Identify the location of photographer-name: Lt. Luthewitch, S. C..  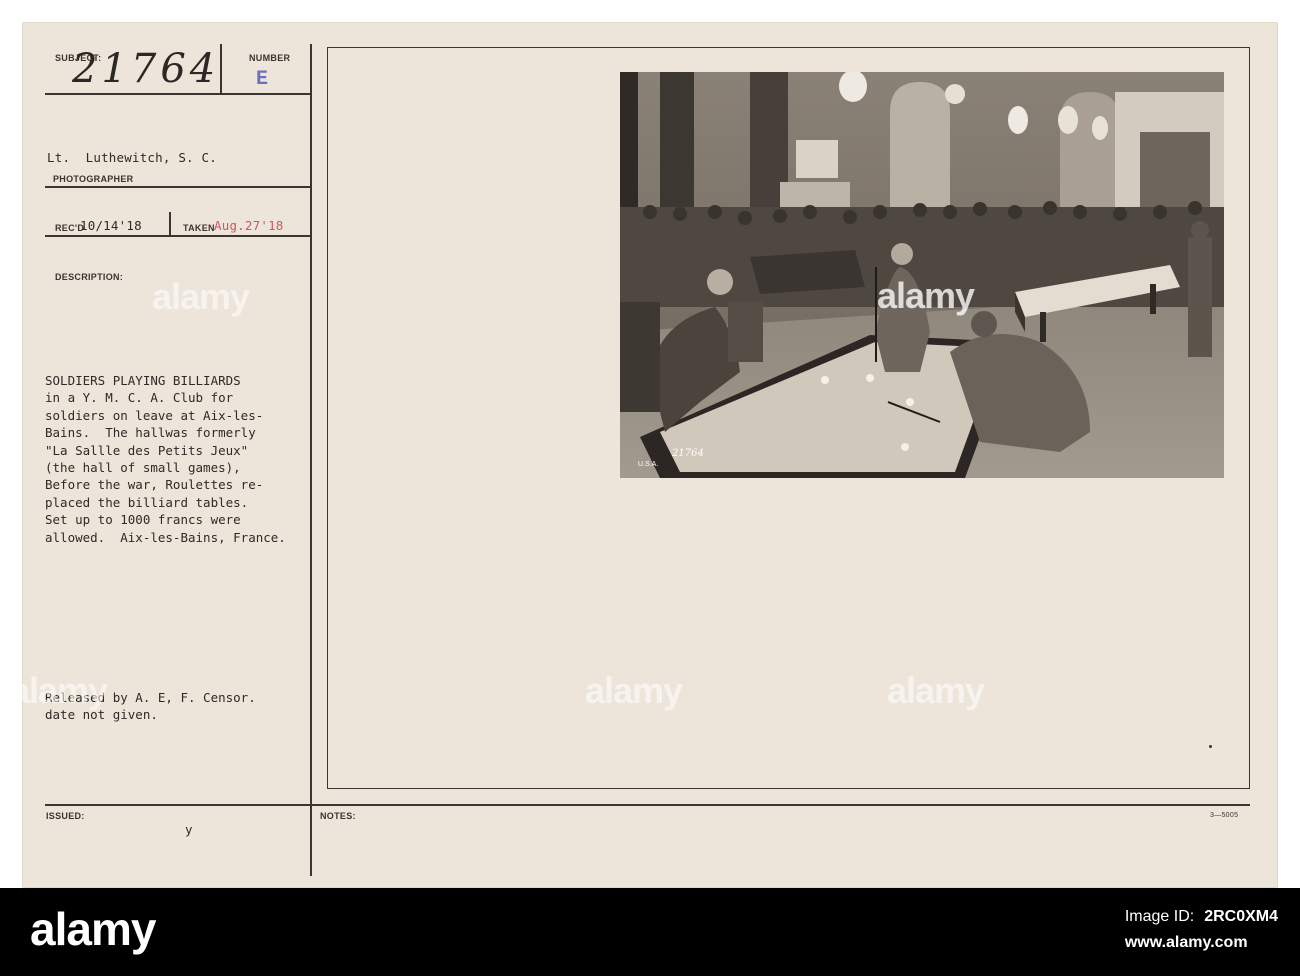
(132, 157).